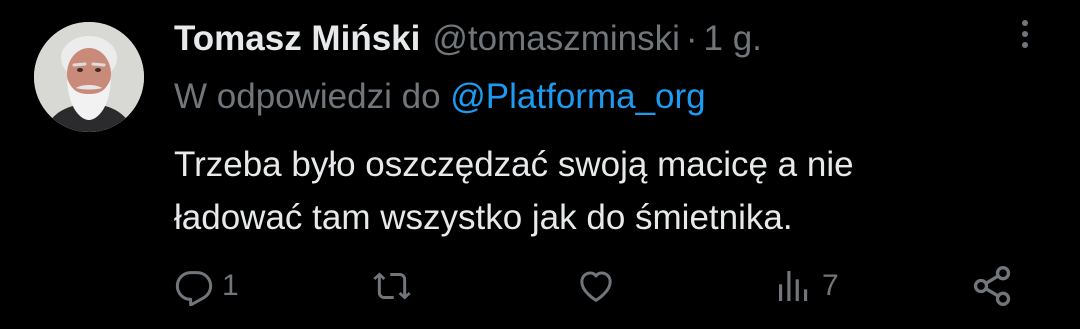 Image resolution: width=1080 pixels, height=329 pixels. I want to click on reply-button: 1, so click(206, 286).